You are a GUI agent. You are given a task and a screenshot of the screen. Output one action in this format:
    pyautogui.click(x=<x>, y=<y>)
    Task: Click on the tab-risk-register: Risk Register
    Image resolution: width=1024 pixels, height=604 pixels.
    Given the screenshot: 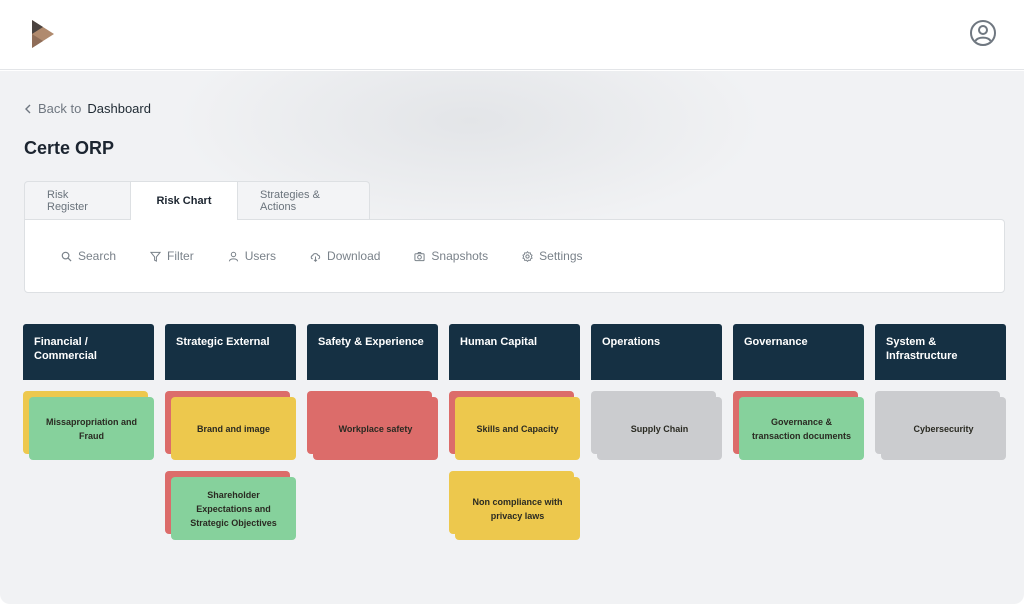 What is the action you would take?
    pyautogui.click(x=77, y=200)
    